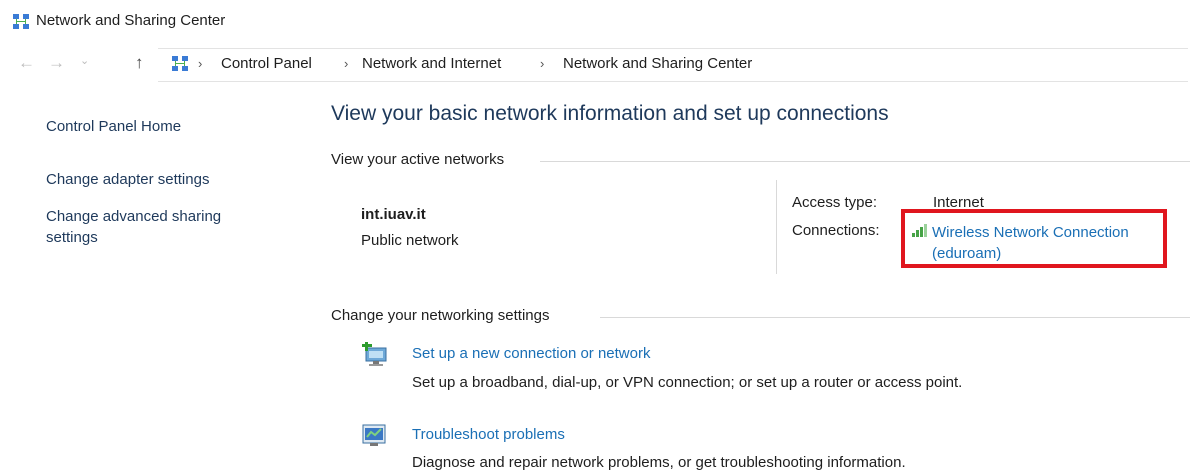  Describe the element at coordinates (440, 315) in the screenshot. I see `change-settings-label: Change your networking settings` at that location.